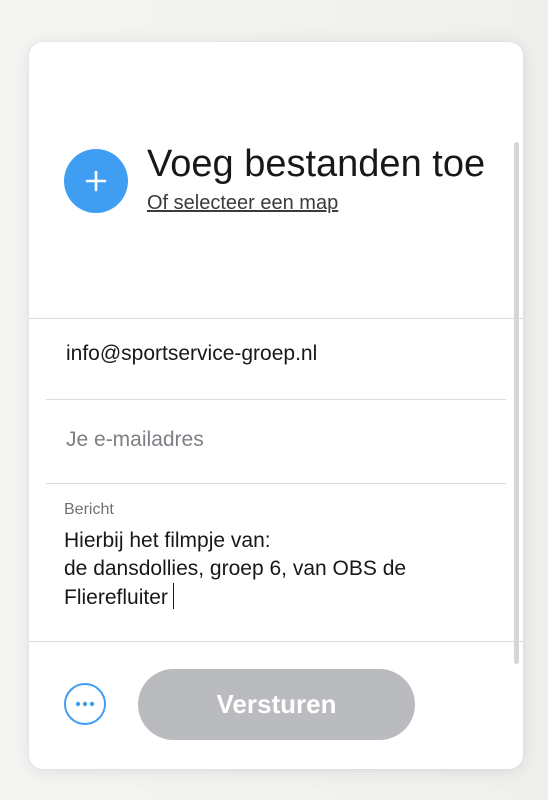 Image resolution: width=548 pixels, height=800 pixels. Describe the element at coordinates (173, 596) in the screenshot. I see `text-cursor` at that location.